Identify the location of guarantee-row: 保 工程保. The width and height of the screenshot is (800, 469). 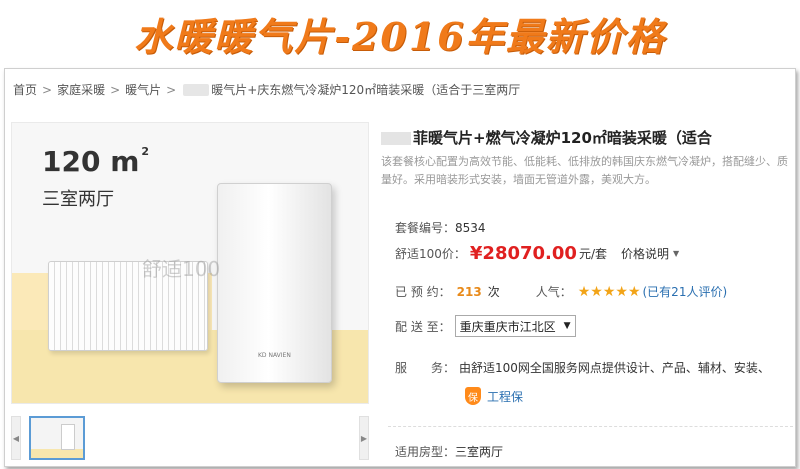
(494, 396).